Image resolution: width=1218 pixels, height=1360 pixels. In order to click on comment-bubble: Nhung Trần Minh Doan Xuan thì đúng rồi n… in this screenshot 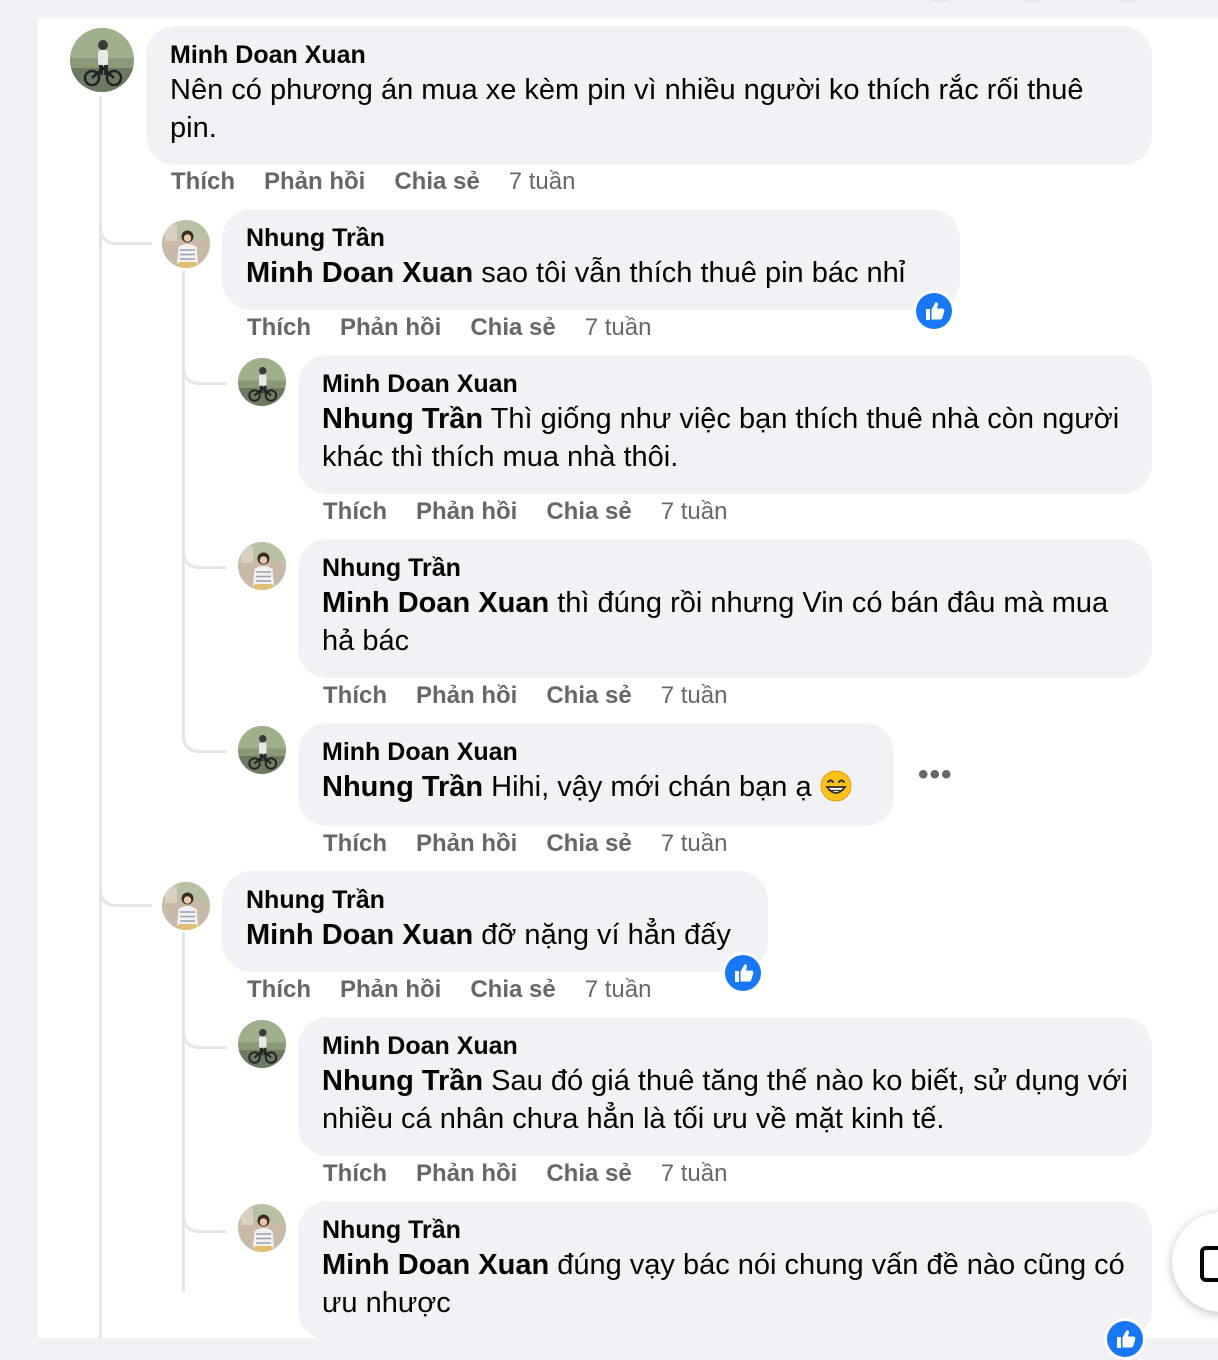, I will do `click(725, 608)`.